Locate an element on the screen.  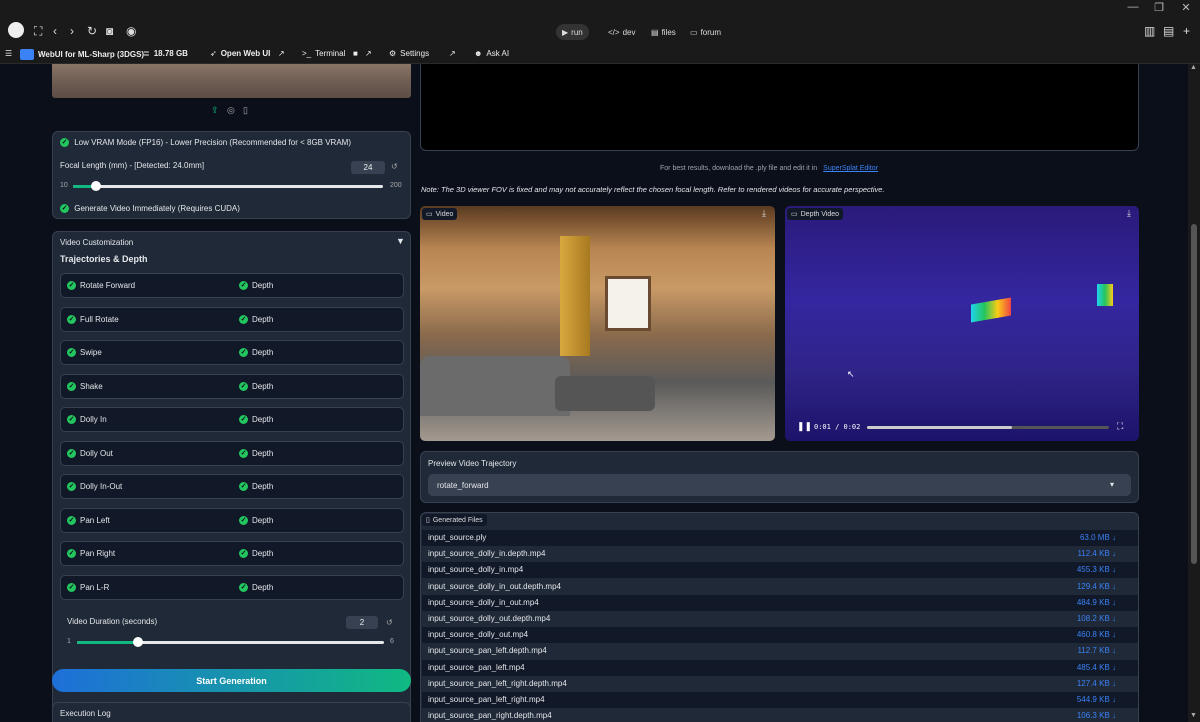
file-download-link: 485.4 KB ↓ is located at coordinates (1096, 667).